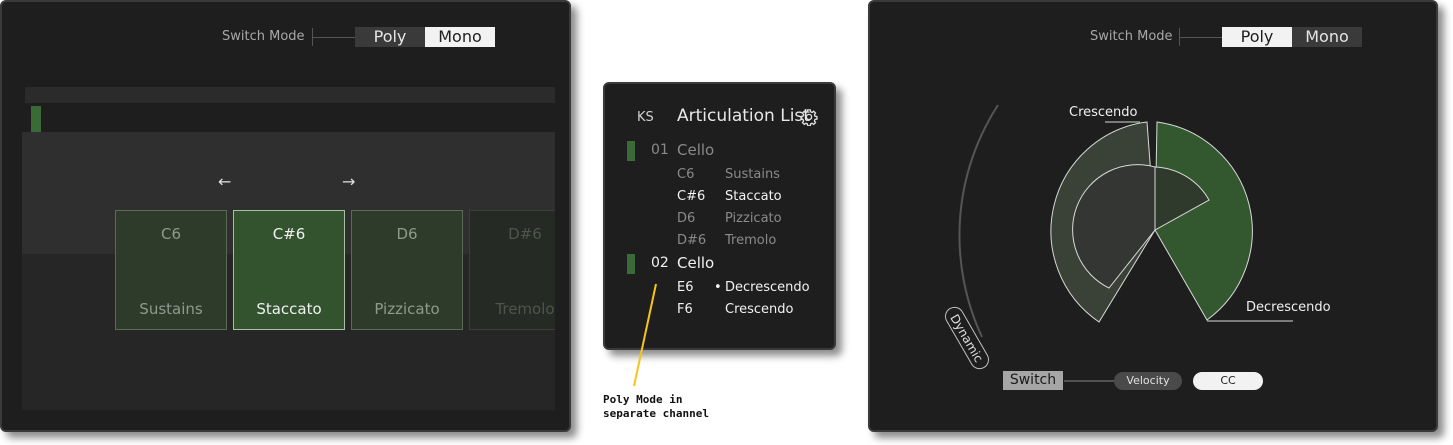  I want to click on gear-icon, so click(809, 117).